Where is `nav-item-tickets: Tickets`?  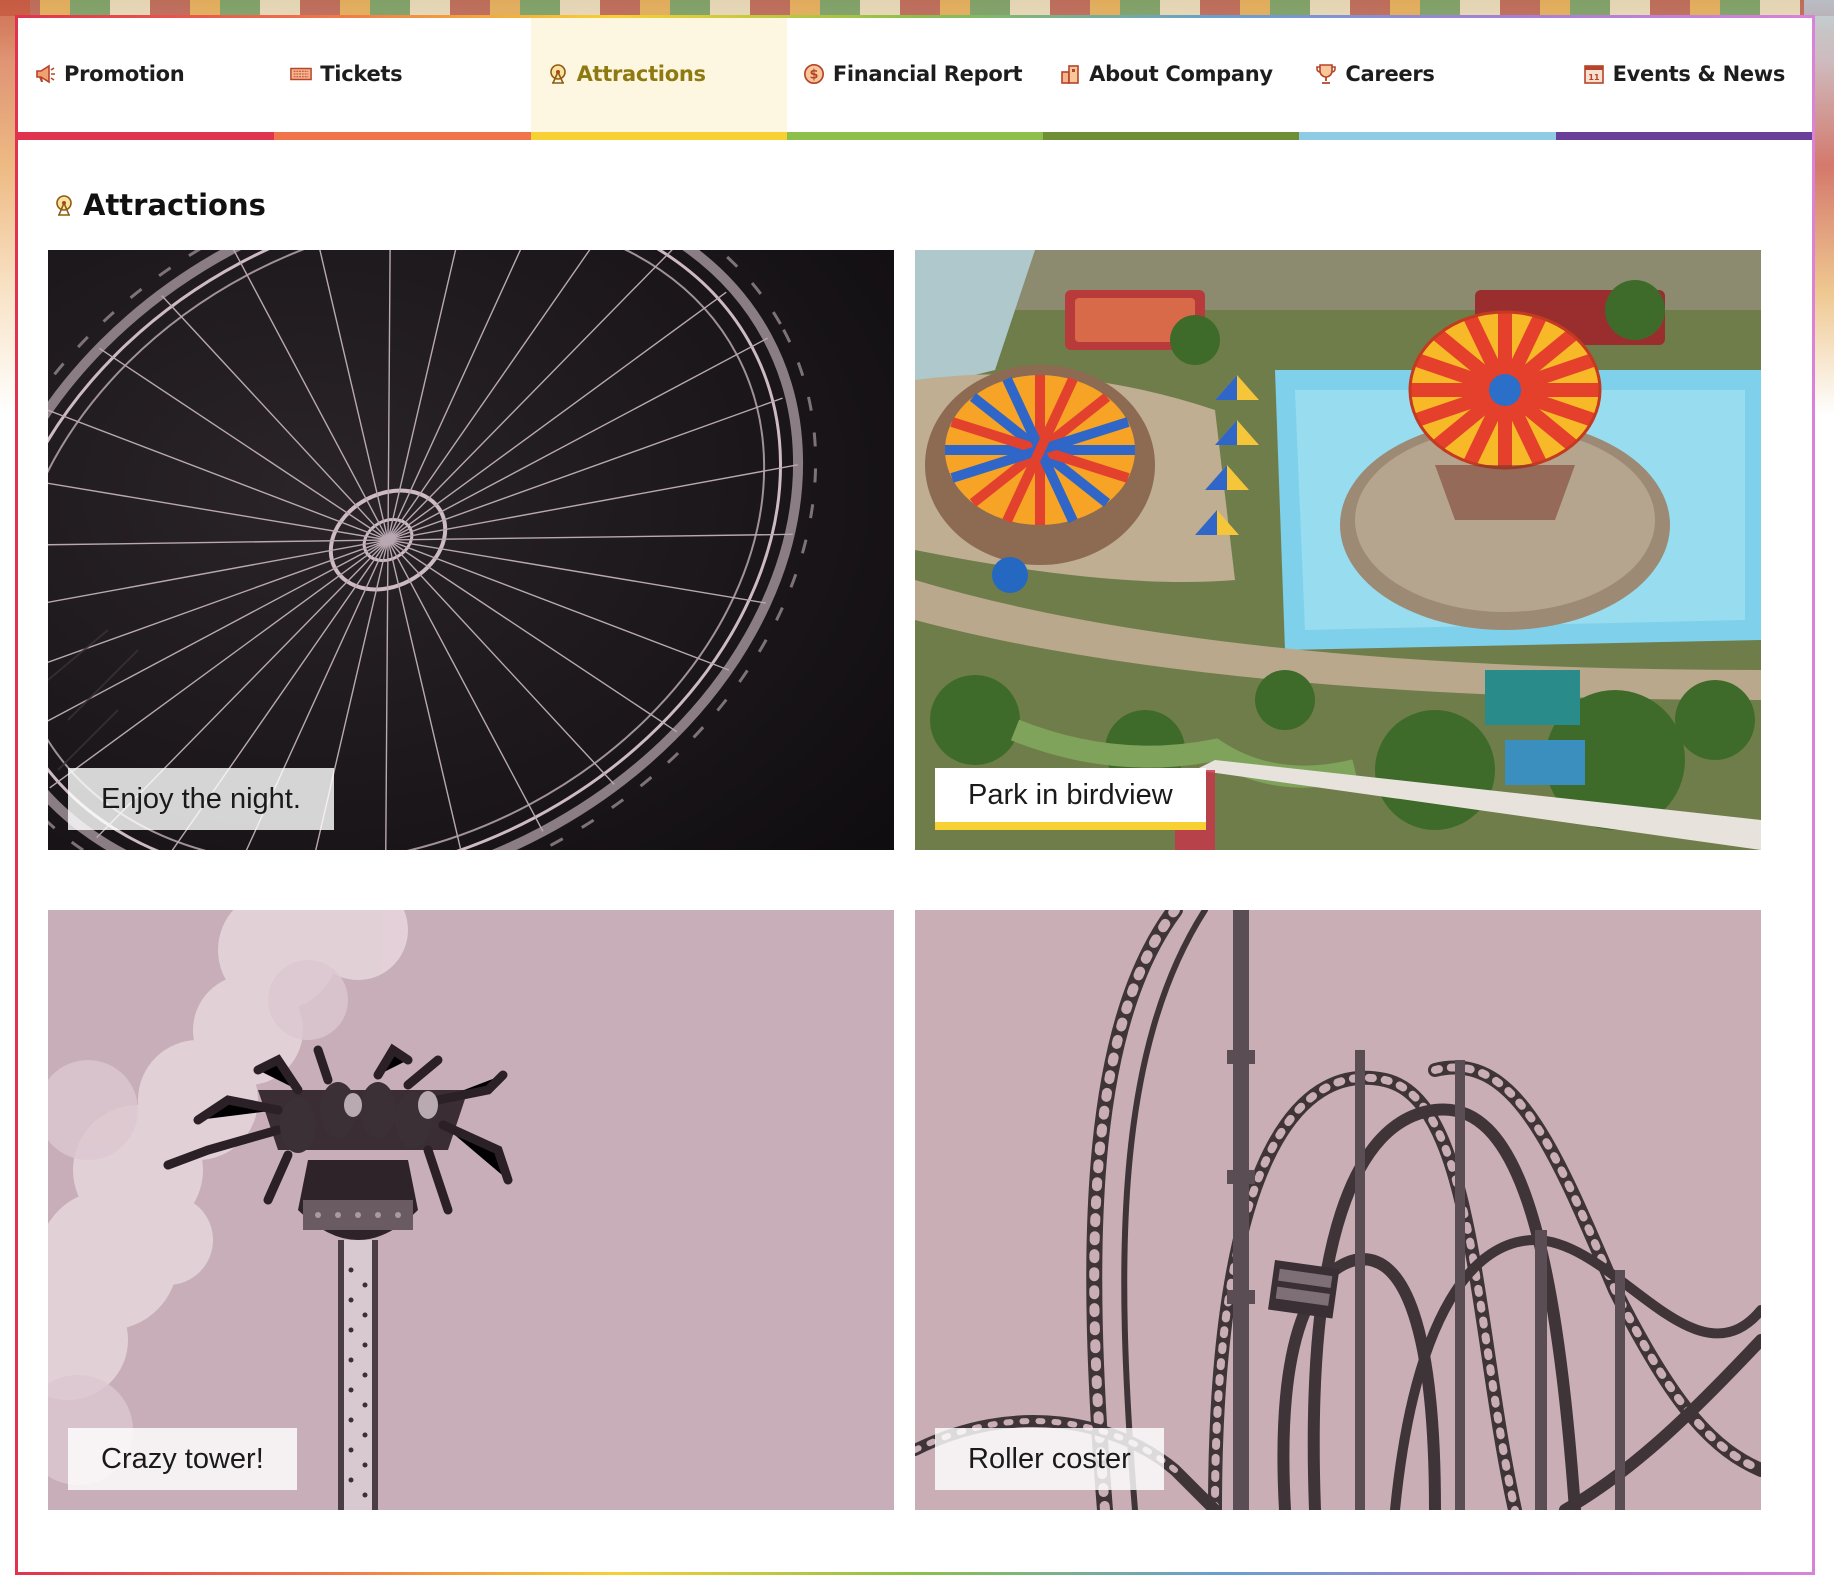
nav-item-tickets: Tickets is located at coordinates (402, 79).